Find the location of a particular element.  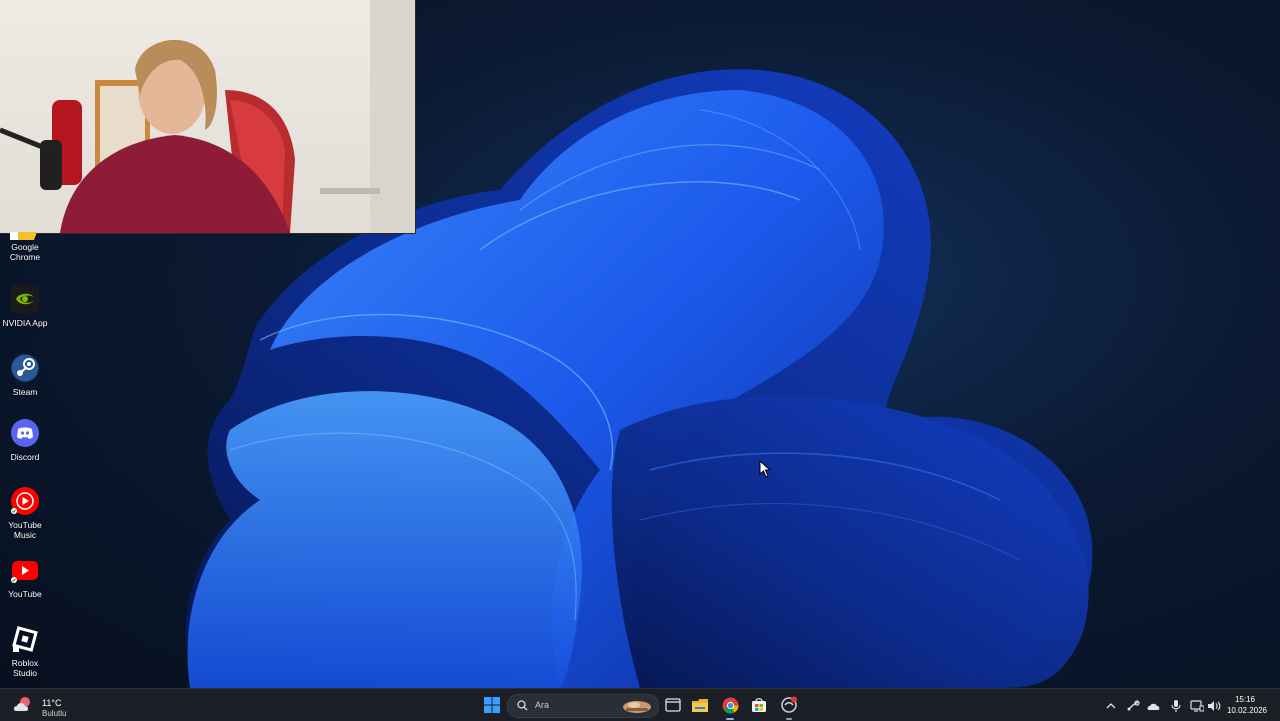

taskbar-chrome is located at coordinates (730, 706).